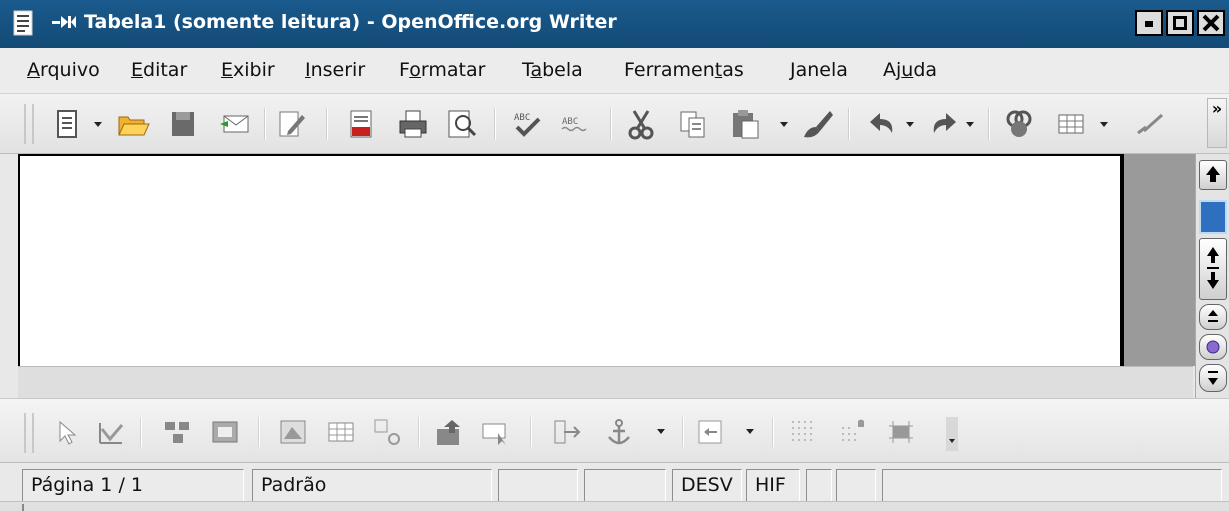 This screenshot has width=1229, height=511. Describe the element at coordinates (69, 124) in the screenshot. I see `new-document-icon` at that location.